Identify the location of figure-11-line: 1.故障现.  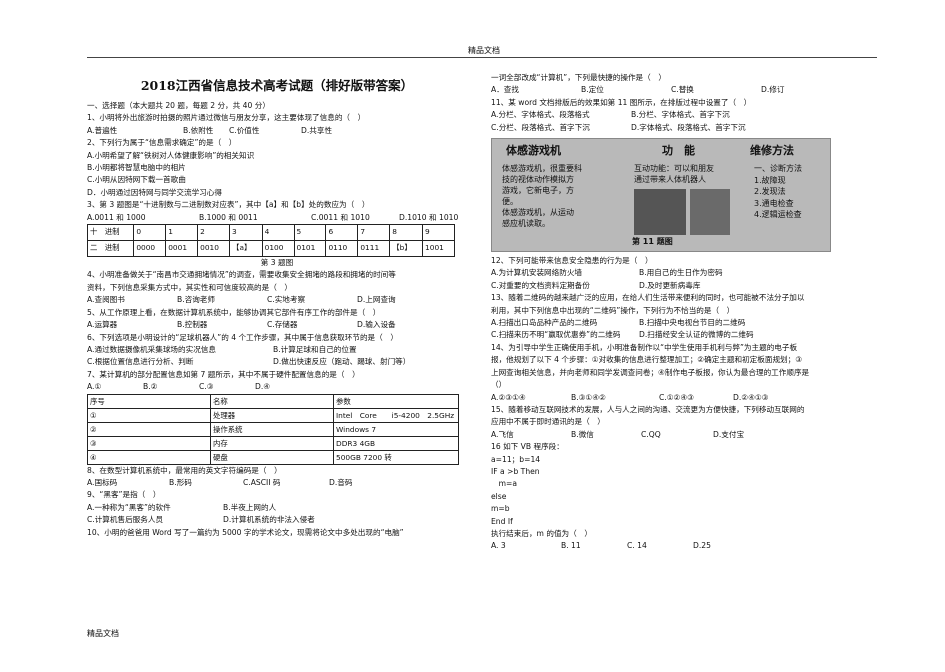
(770, 180).